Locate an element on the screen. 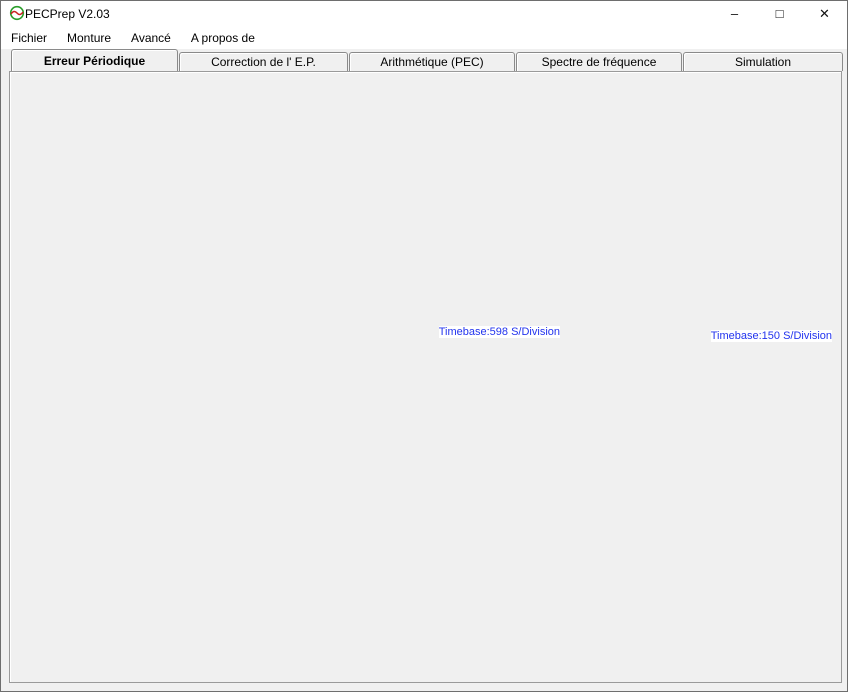 This screenshot has width=848, height=692. tab-4: Spectre de fréquence is located at coordinates (599, 61).